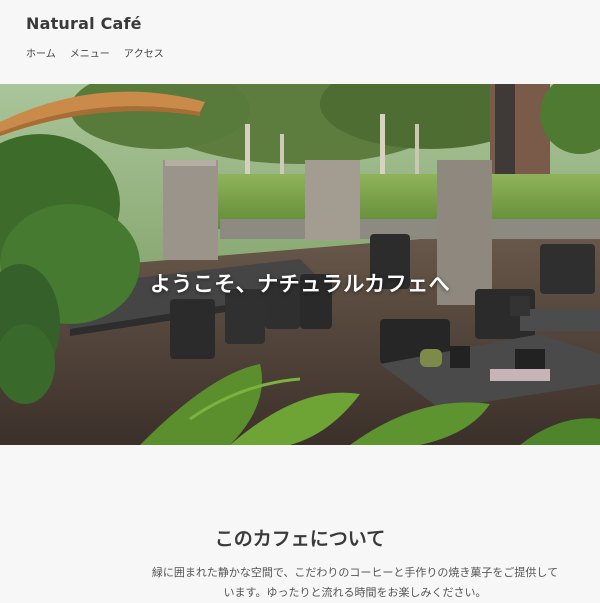 This screenshot has height=603, width=600. What do you see at coordinates (300, 538) in the screenshot?
I see `about-title: このカフェについて` at bounding box center [300, 538].